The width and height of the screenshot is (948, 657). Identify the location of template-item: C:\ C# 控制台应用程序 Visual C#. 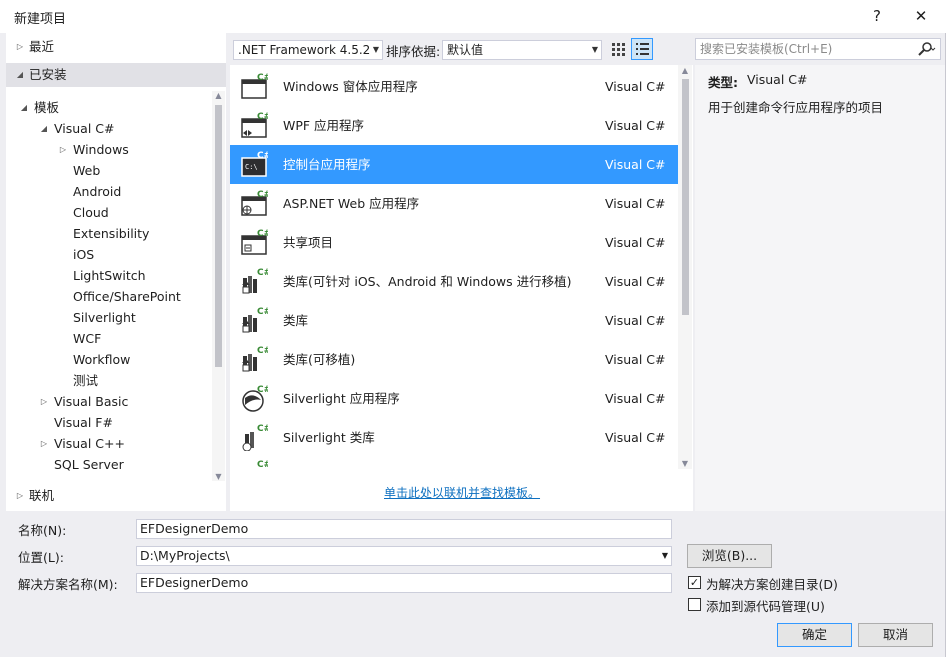
(454, 164).